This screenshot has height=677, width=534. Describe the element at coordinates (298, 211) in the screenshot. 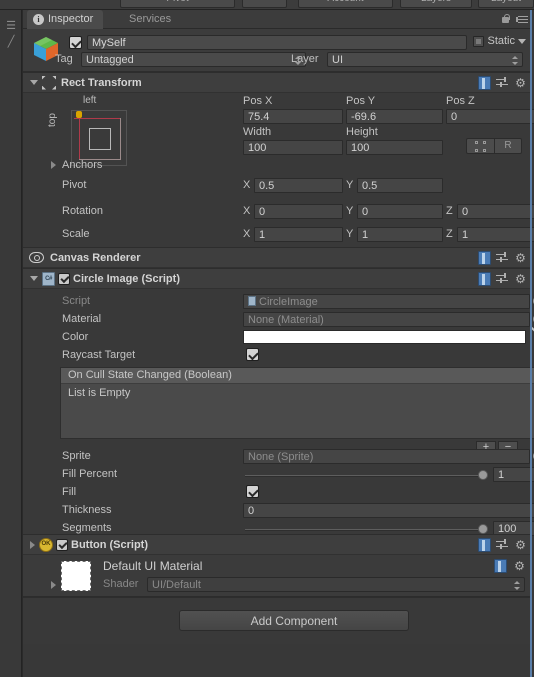

I see `rotation-x-input: 0` at that location.